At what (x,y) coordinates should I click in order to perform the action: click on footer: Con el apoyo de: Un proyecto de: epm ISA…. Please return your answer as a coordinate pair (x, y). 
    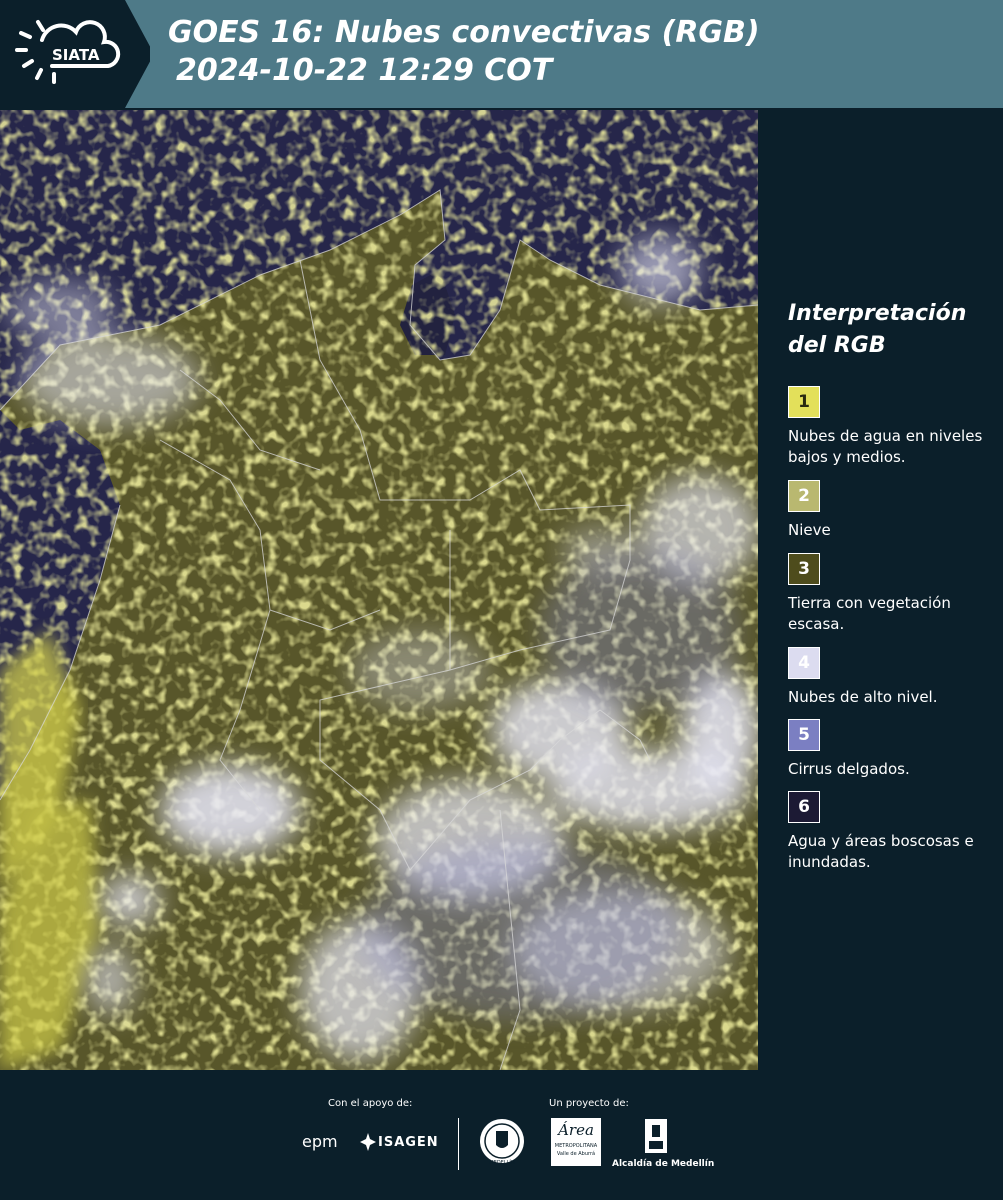
    Looking at the image, I should click on (501, 1135).